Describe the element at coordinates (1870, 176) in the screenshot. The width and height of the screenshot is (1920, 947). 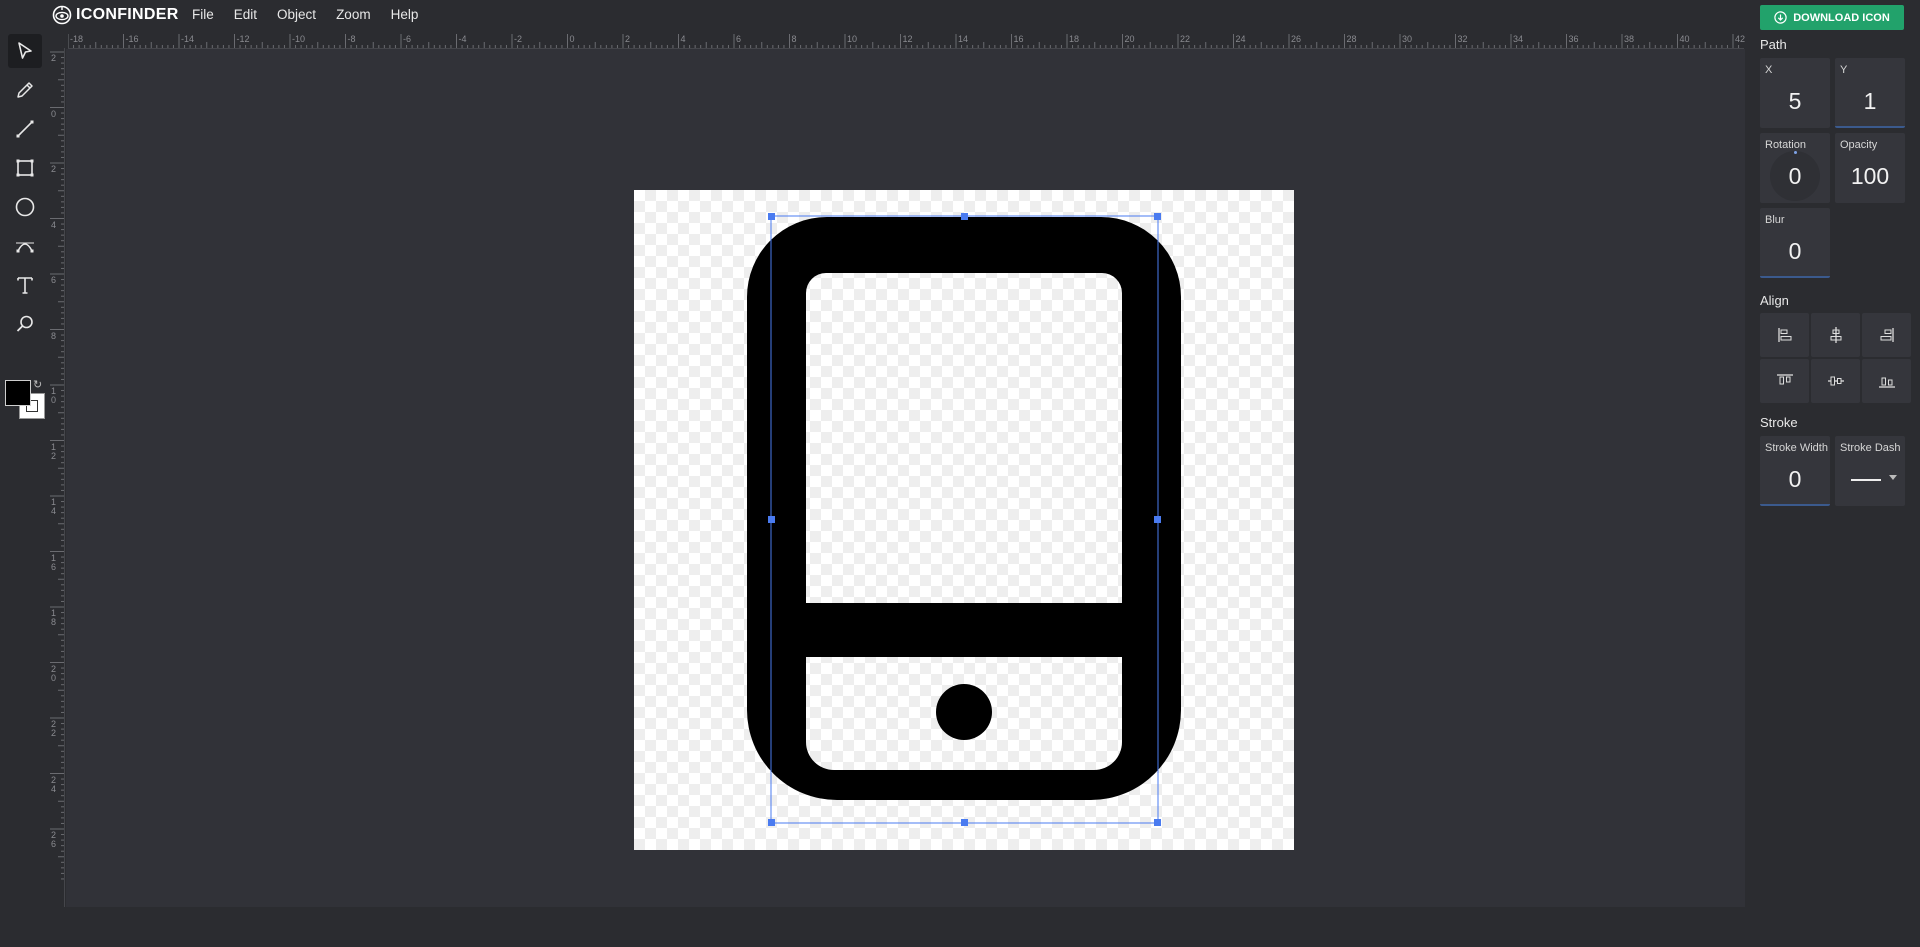
I see `opacity-value: 100` at that location.